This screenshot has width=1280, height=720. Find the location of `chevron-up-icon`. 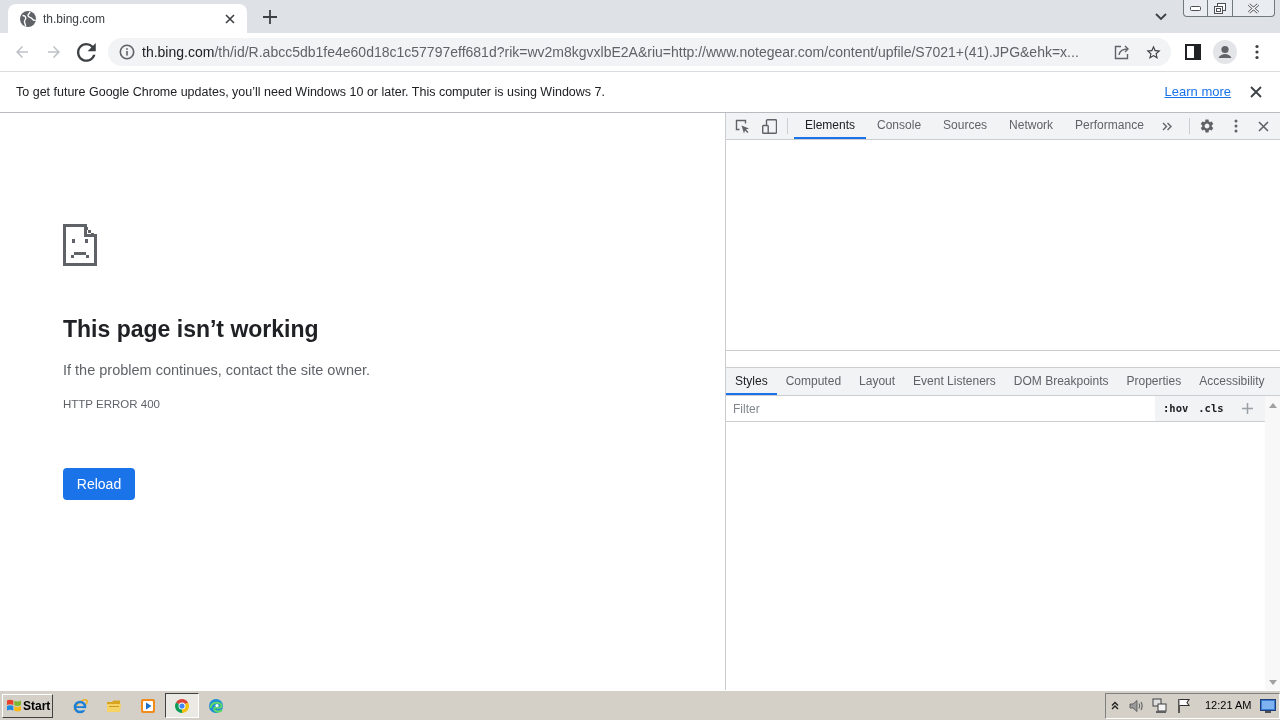

chevron-up-icon is located at coordinates (1115, 705).